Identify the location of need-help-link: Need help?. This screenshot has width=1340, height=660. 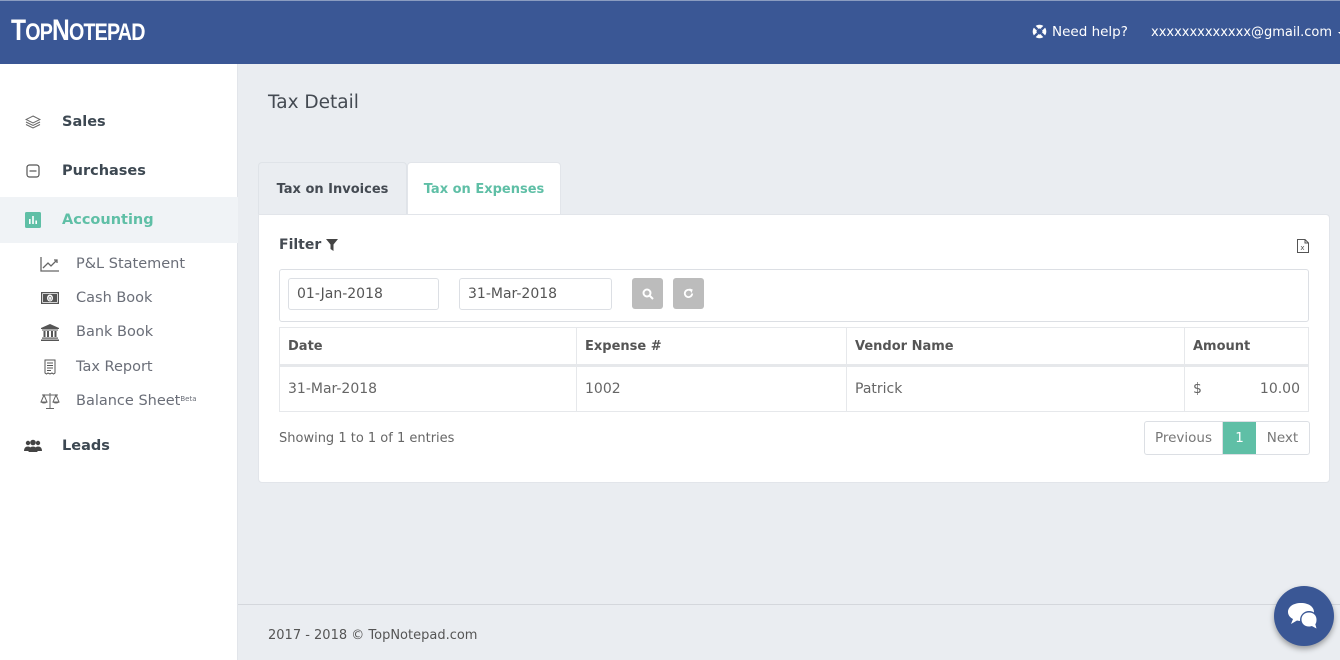
(1079, 31).